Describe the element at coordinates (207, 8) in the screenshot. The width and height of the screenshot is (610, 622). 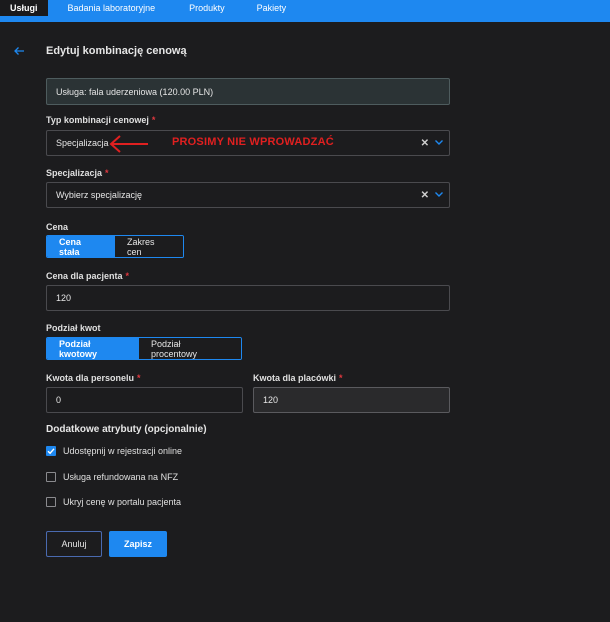
I see `tab-produkty: Produkty` at that location.